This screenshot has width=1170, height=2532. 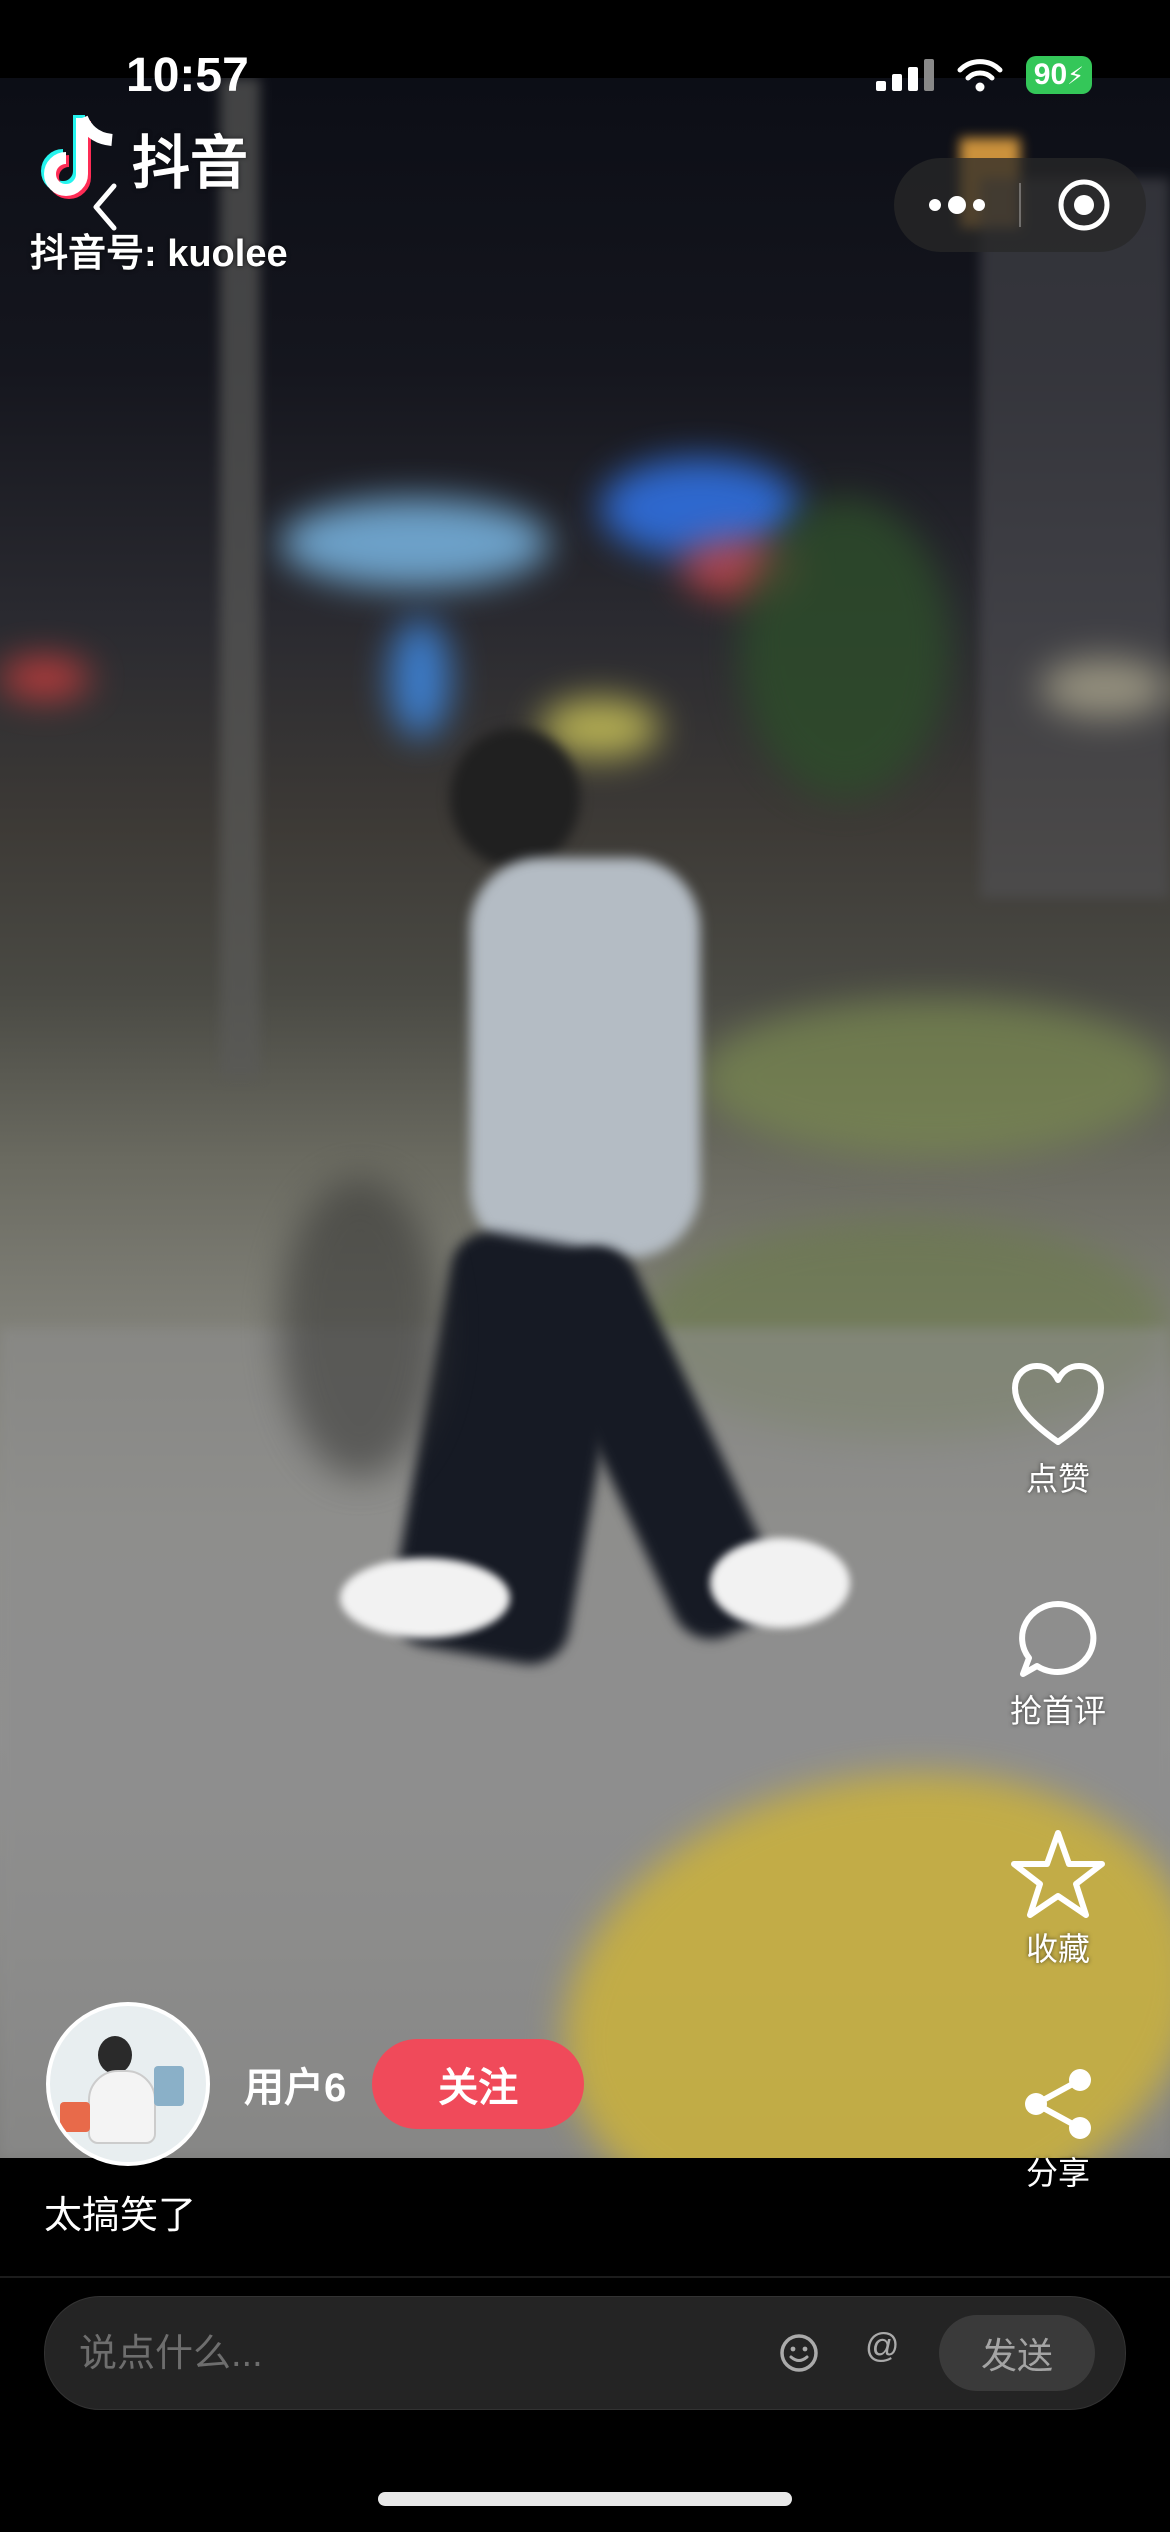 I want to click on share-button: 分享, so click(x=1058, y=2130).